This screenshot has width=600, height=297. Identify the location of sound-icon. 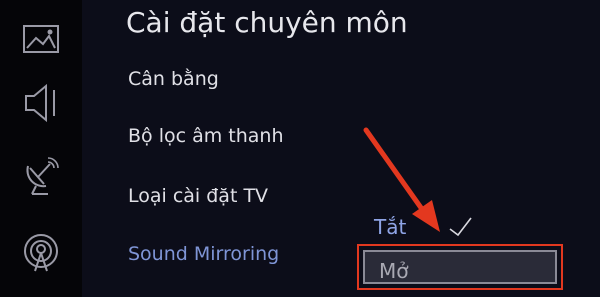
(41, 103).